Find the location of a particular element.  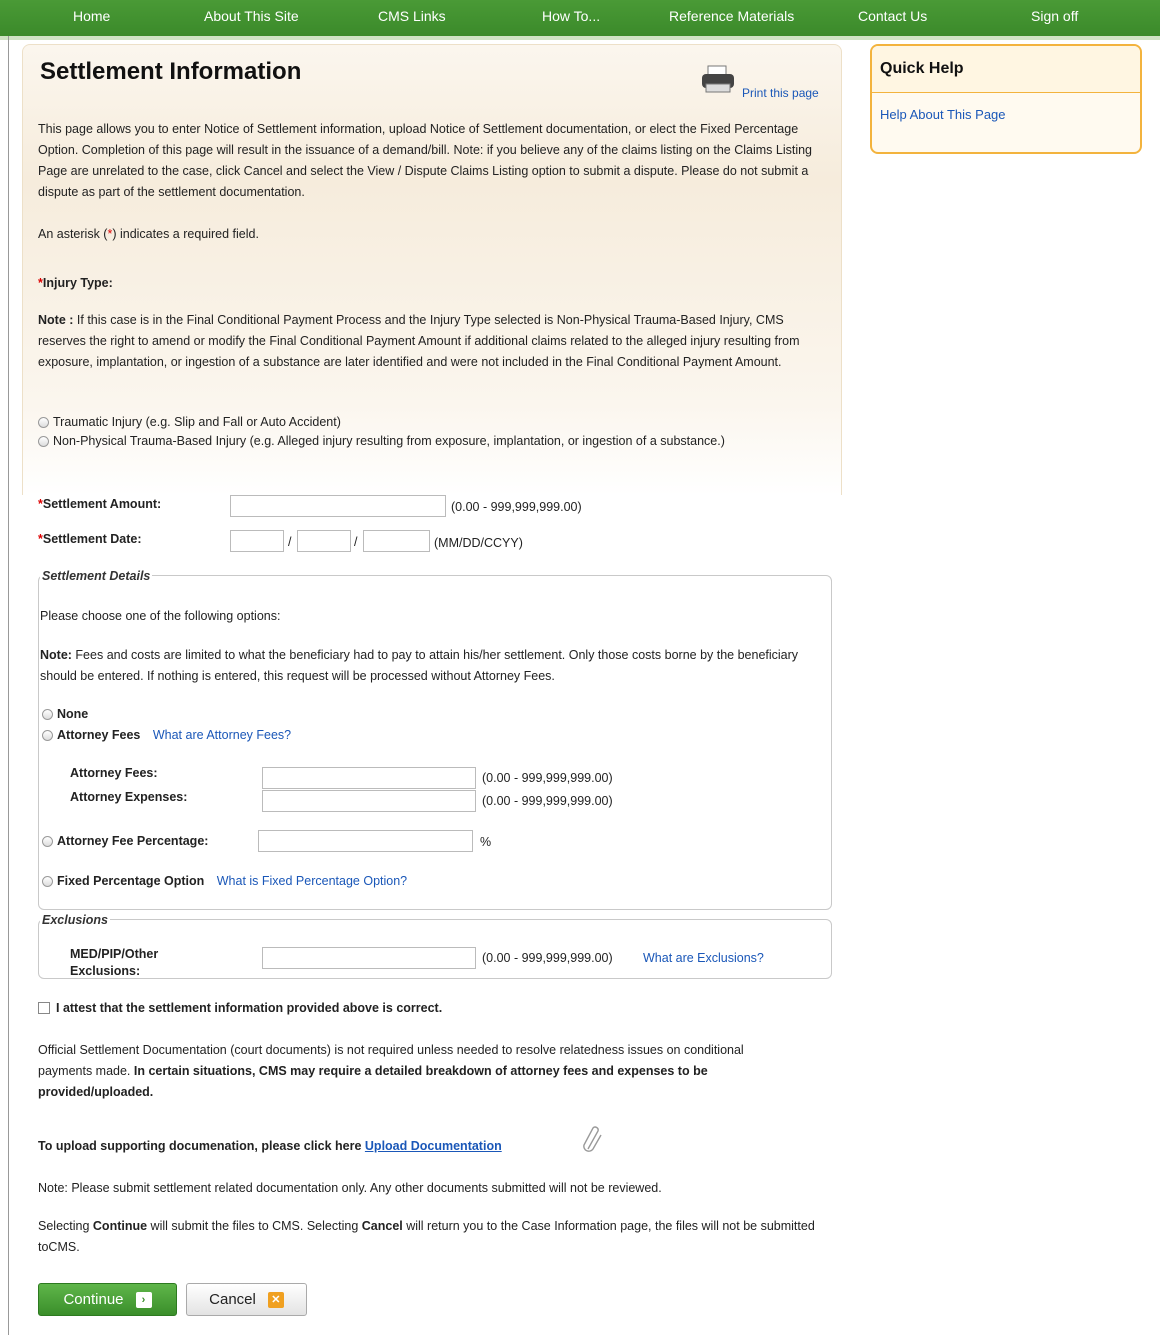

non-physical-radio is located at coordinates (43, 441).